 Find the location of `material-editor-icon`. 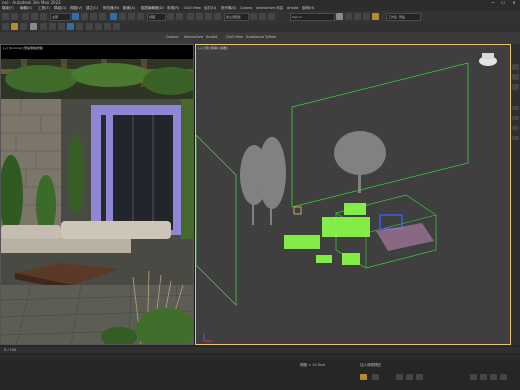

material-editor-icon is located at coordinates (339, 16).